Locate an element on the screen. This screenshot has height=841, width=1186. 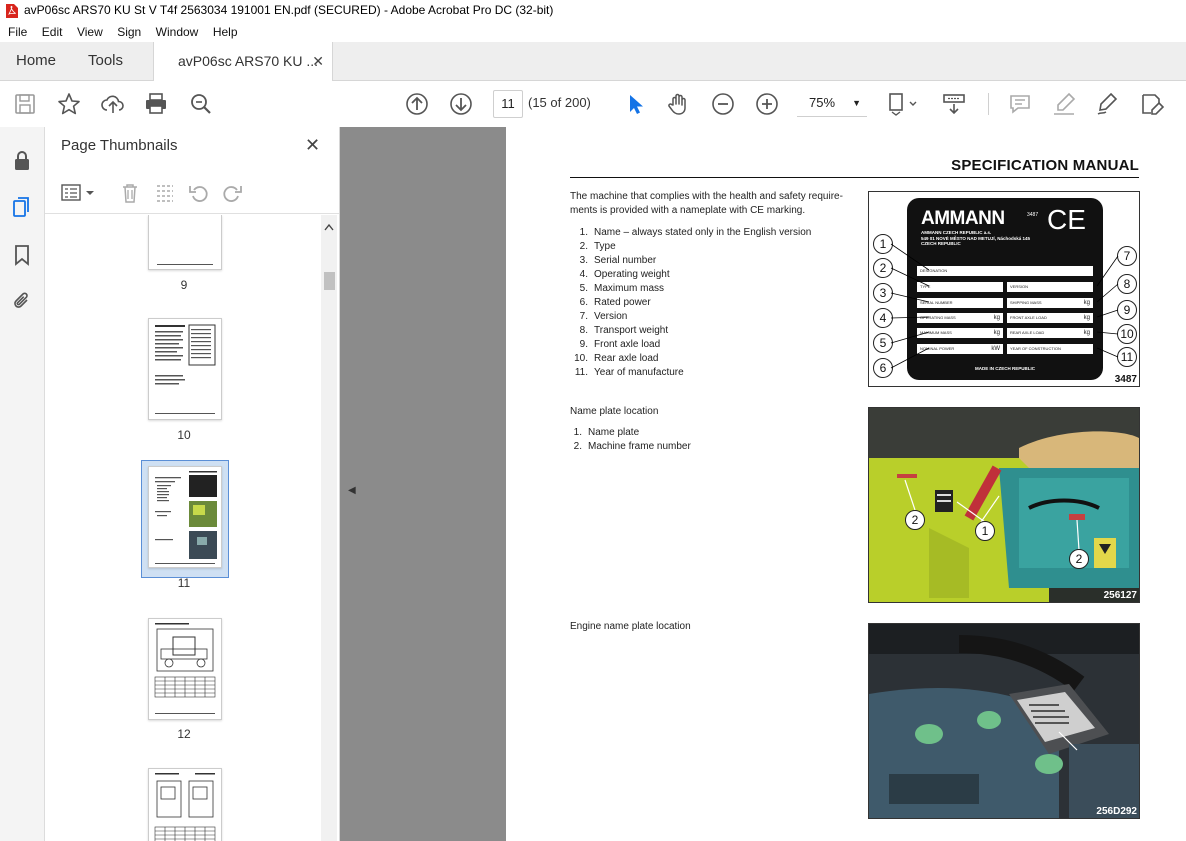
figure-code: 256127 is located at coordinates (1120, 595).